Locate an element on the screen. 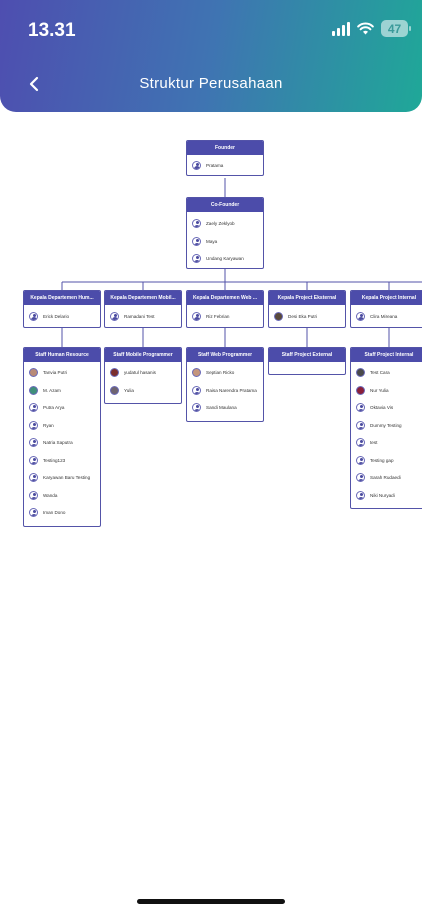 The height and width of the screenshot is (914, 422). person-name: Sandi Maulana is located at coordinates (221, 408).